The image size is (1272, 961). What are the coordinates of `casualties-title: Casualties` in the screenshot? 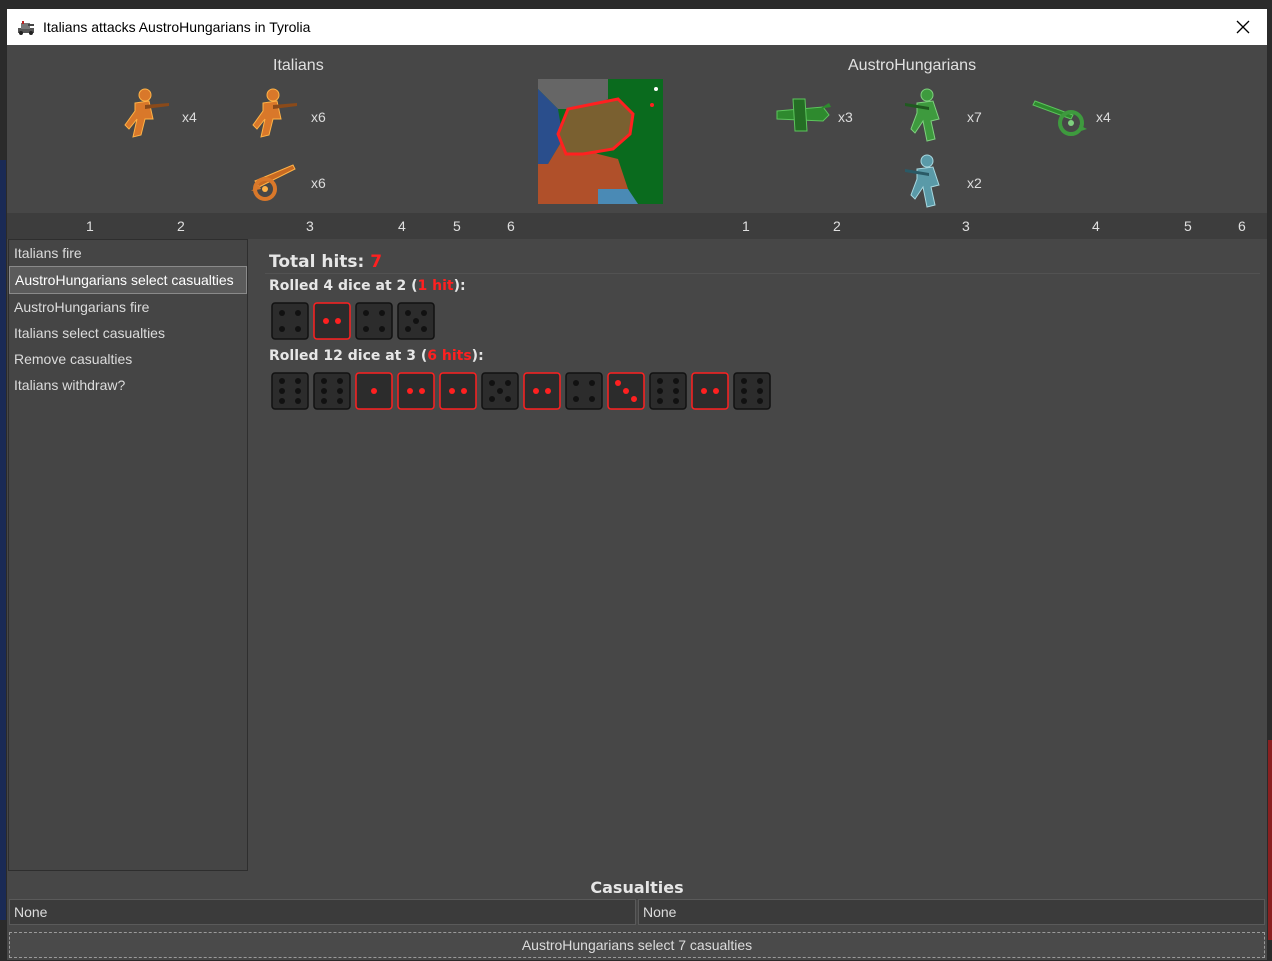 It's located at (637, 887).